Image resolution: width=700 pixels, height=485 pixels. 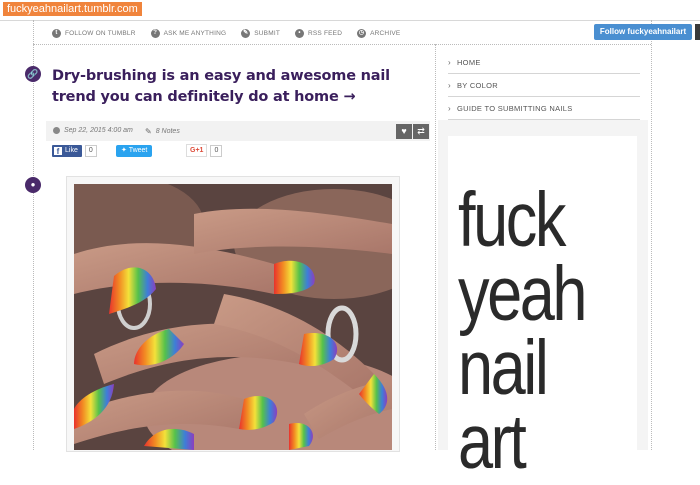 I want to click on clock-icon: ◷, so click(x=362, y=33).